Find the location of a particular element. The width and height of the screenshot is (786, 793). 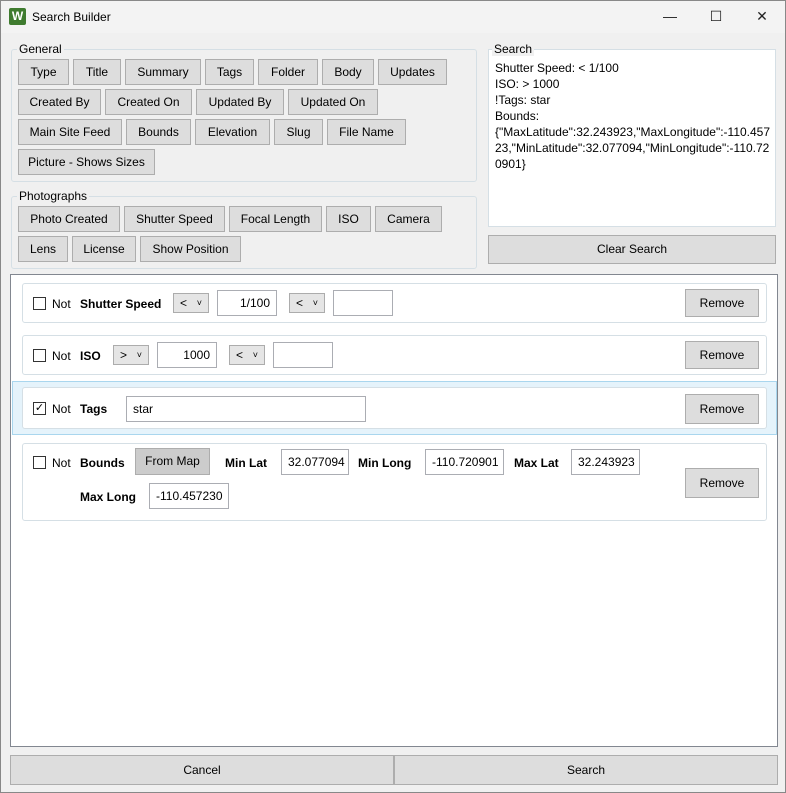

search-group-label: Search is located at coordinates (513, 49).